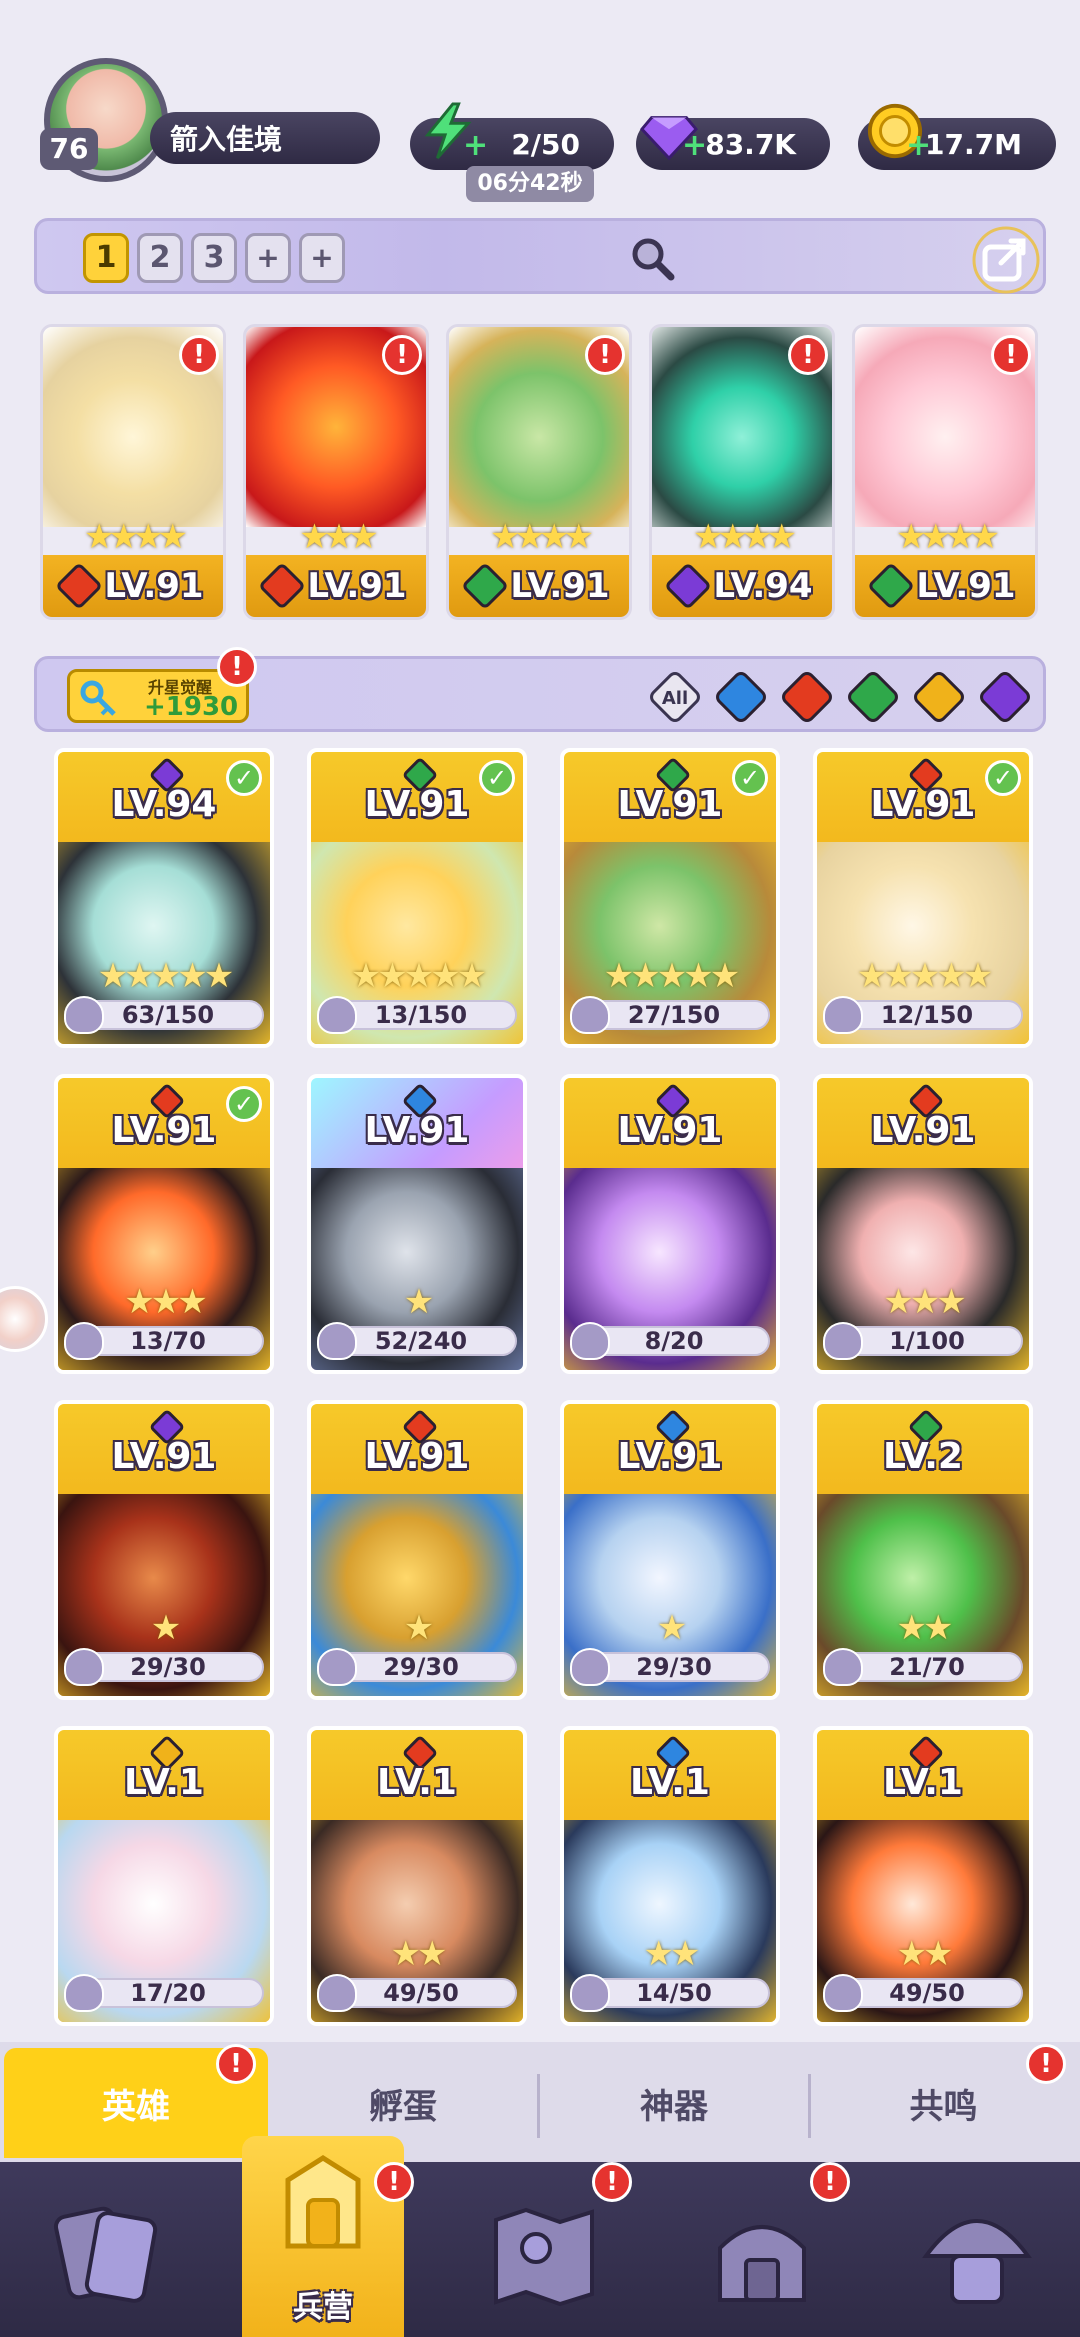 The width and height of the screenshot is (1080, 2337). I want to click on hero-card: LV.1 17/20, so click(164, 1876).